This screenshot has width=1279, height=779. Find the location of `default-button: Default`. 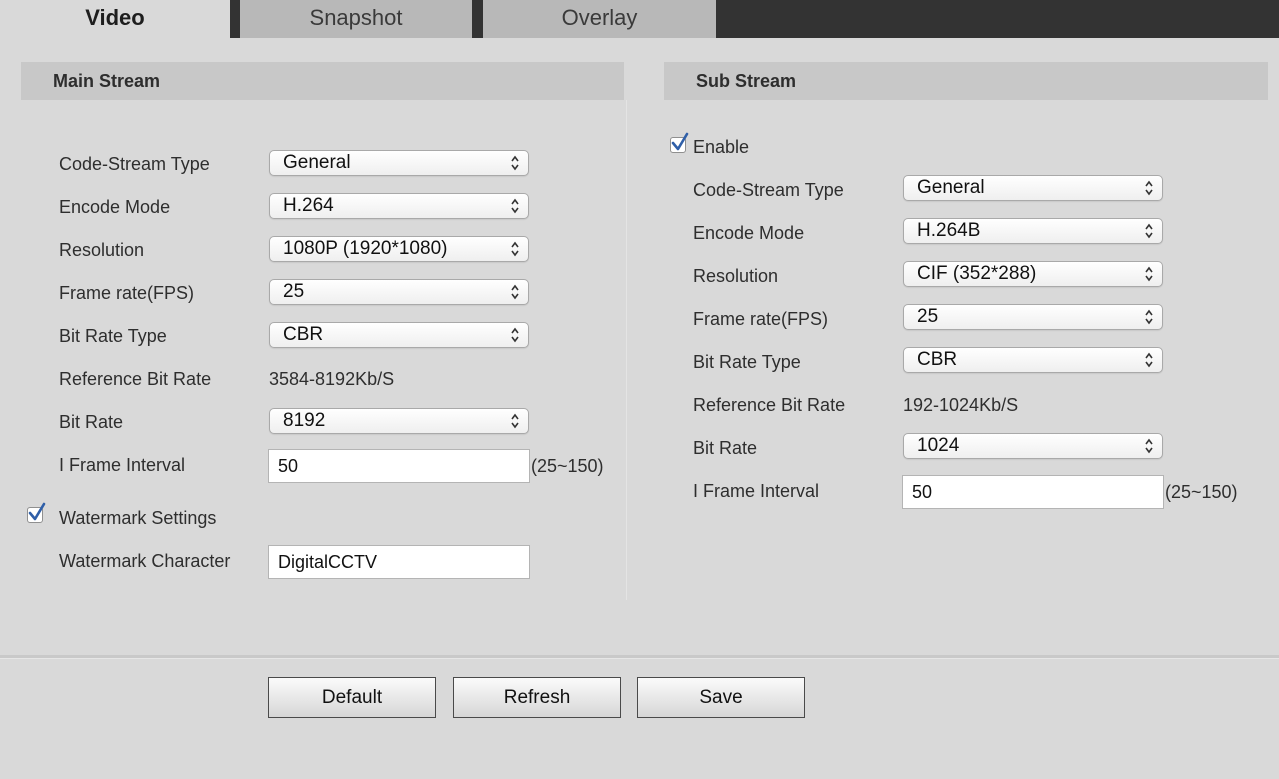

default-button: Default is located at coordinates (352, 697).